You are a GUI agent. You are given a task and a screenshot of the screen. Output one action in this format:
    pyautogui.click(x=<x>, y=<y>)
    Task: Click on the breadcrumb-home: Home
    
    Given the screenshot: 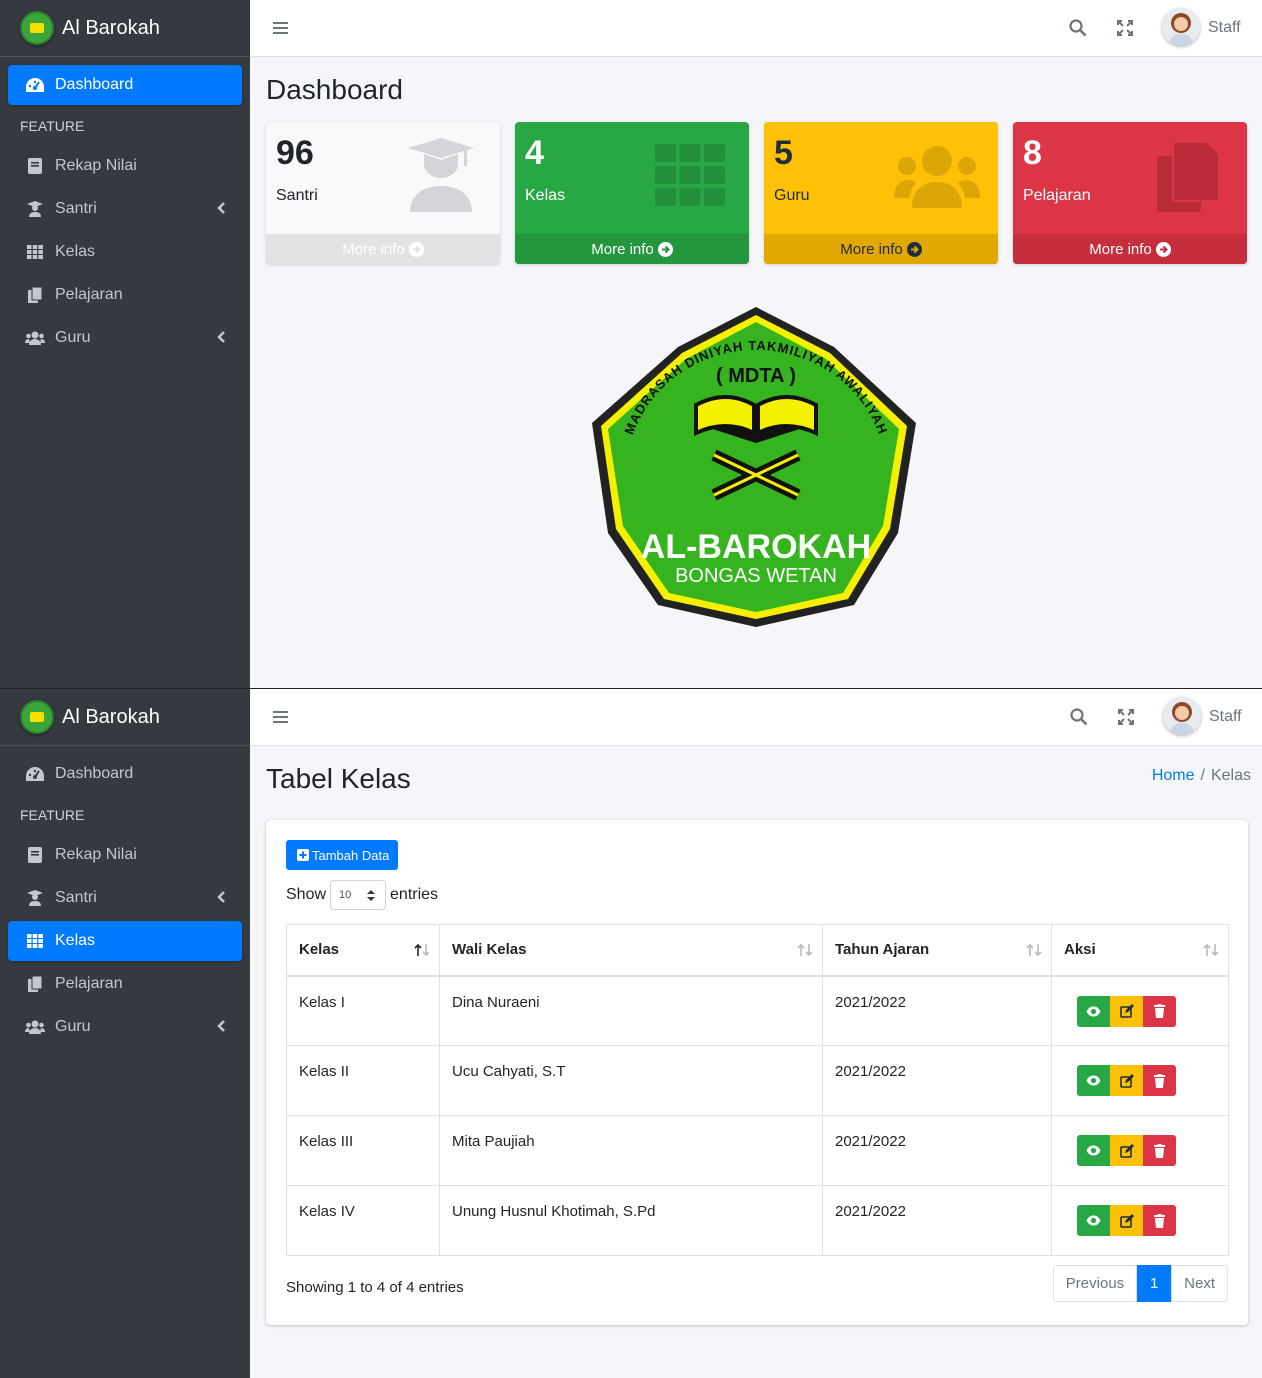 What is the action you would take?
    pyautogui.click(x=1173, y=775)
    